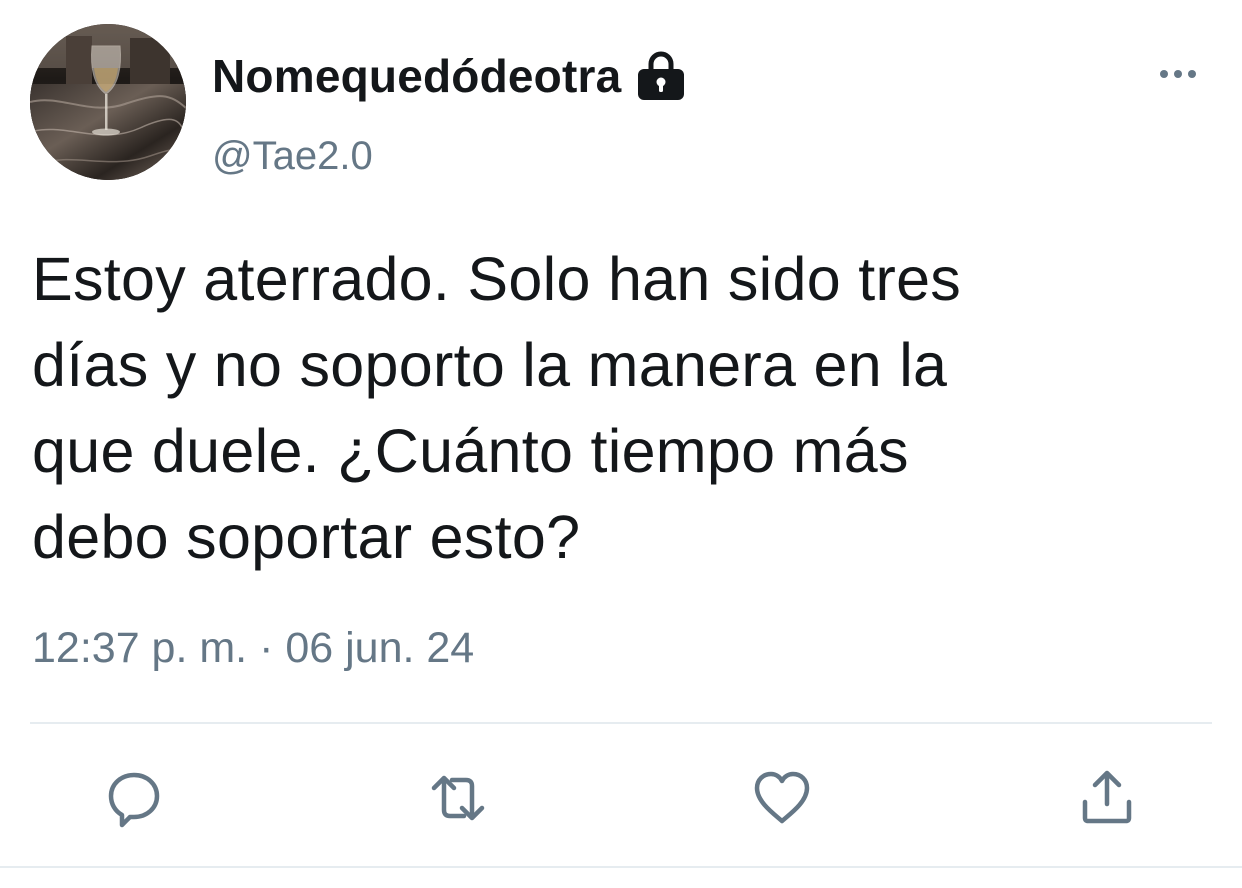  I want to click on more-options-icon, so click(1178, 74).